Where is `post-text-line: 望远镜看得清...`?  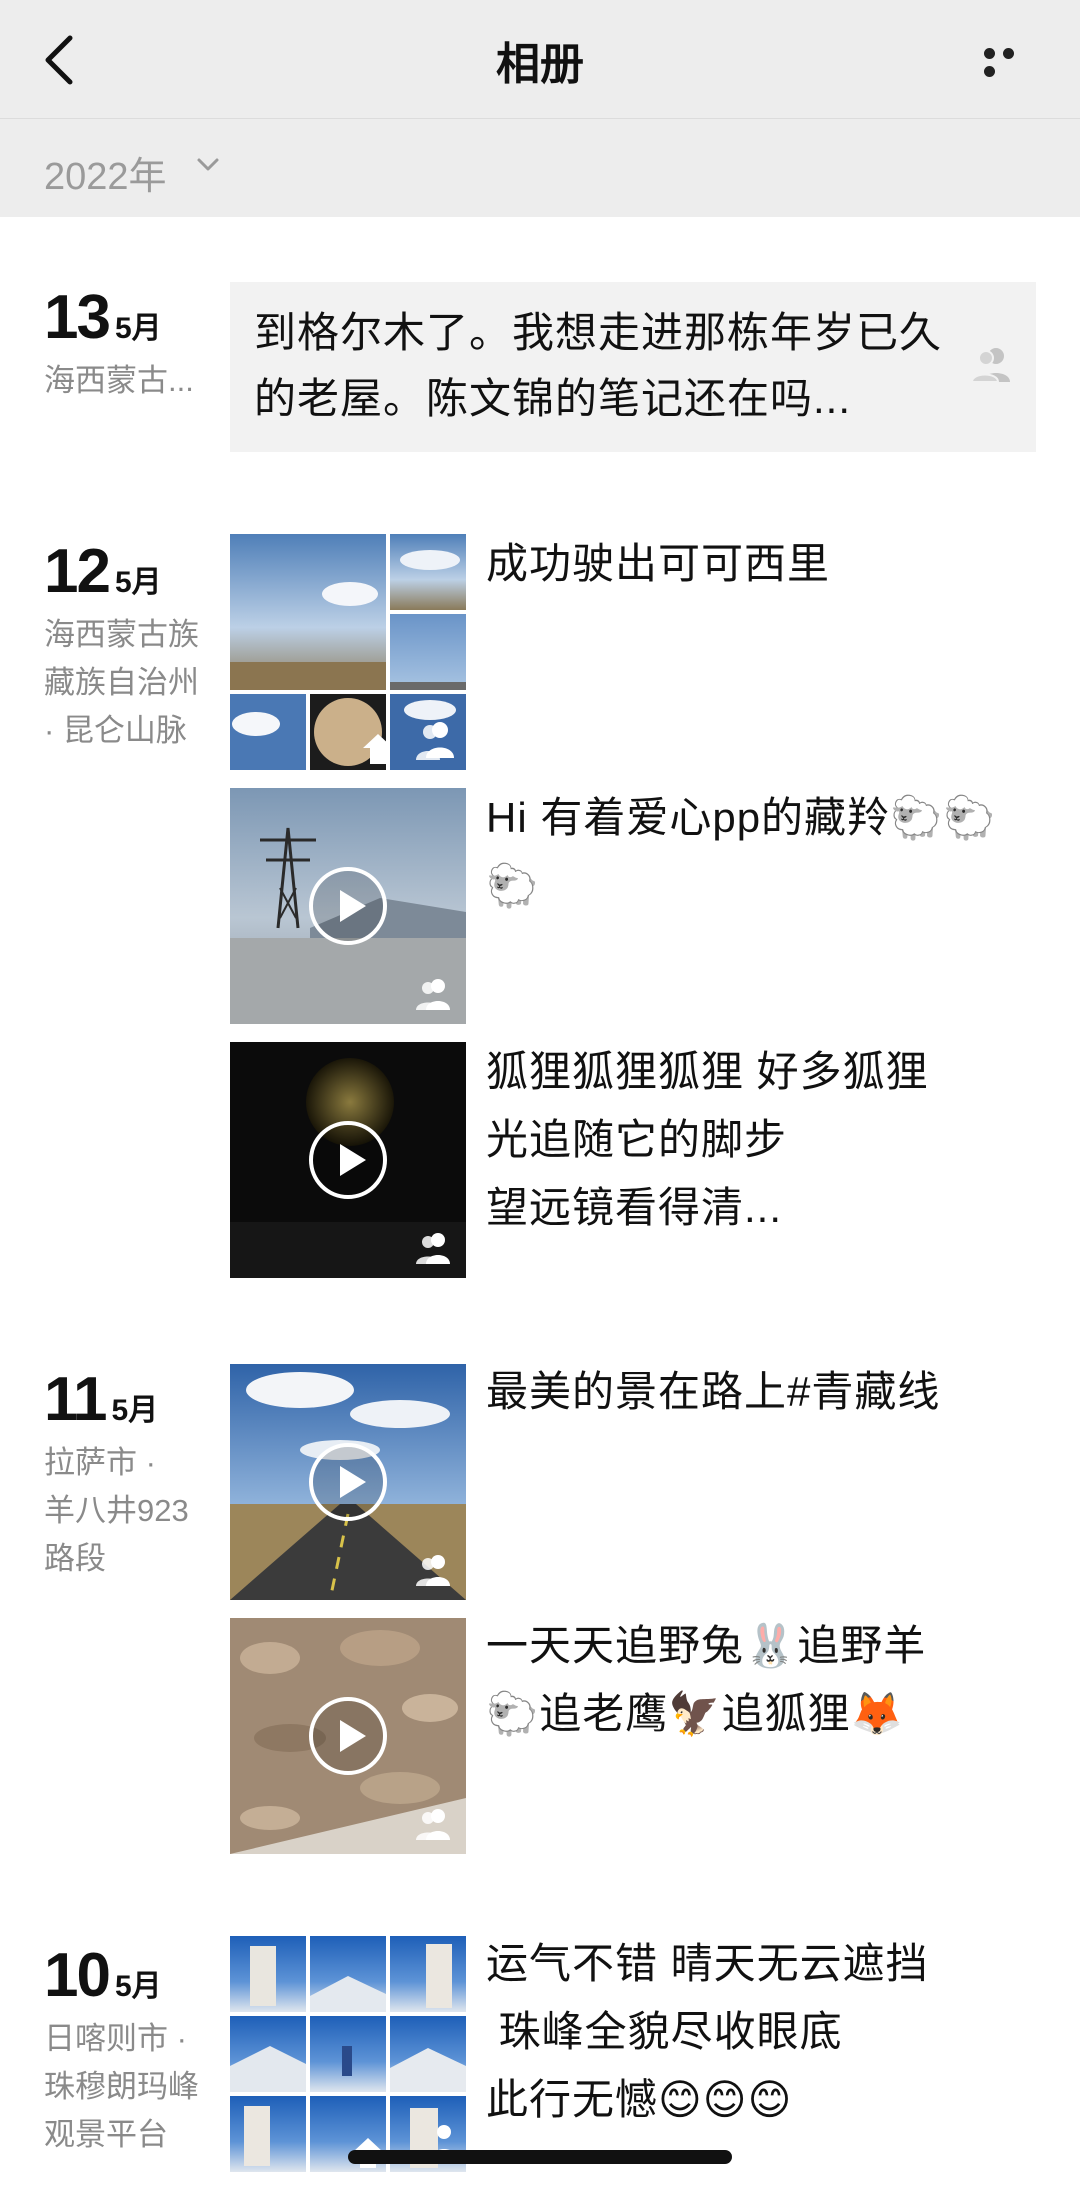 post-text-line: 望远镜看得清... is located at coordinates (634, 1207).